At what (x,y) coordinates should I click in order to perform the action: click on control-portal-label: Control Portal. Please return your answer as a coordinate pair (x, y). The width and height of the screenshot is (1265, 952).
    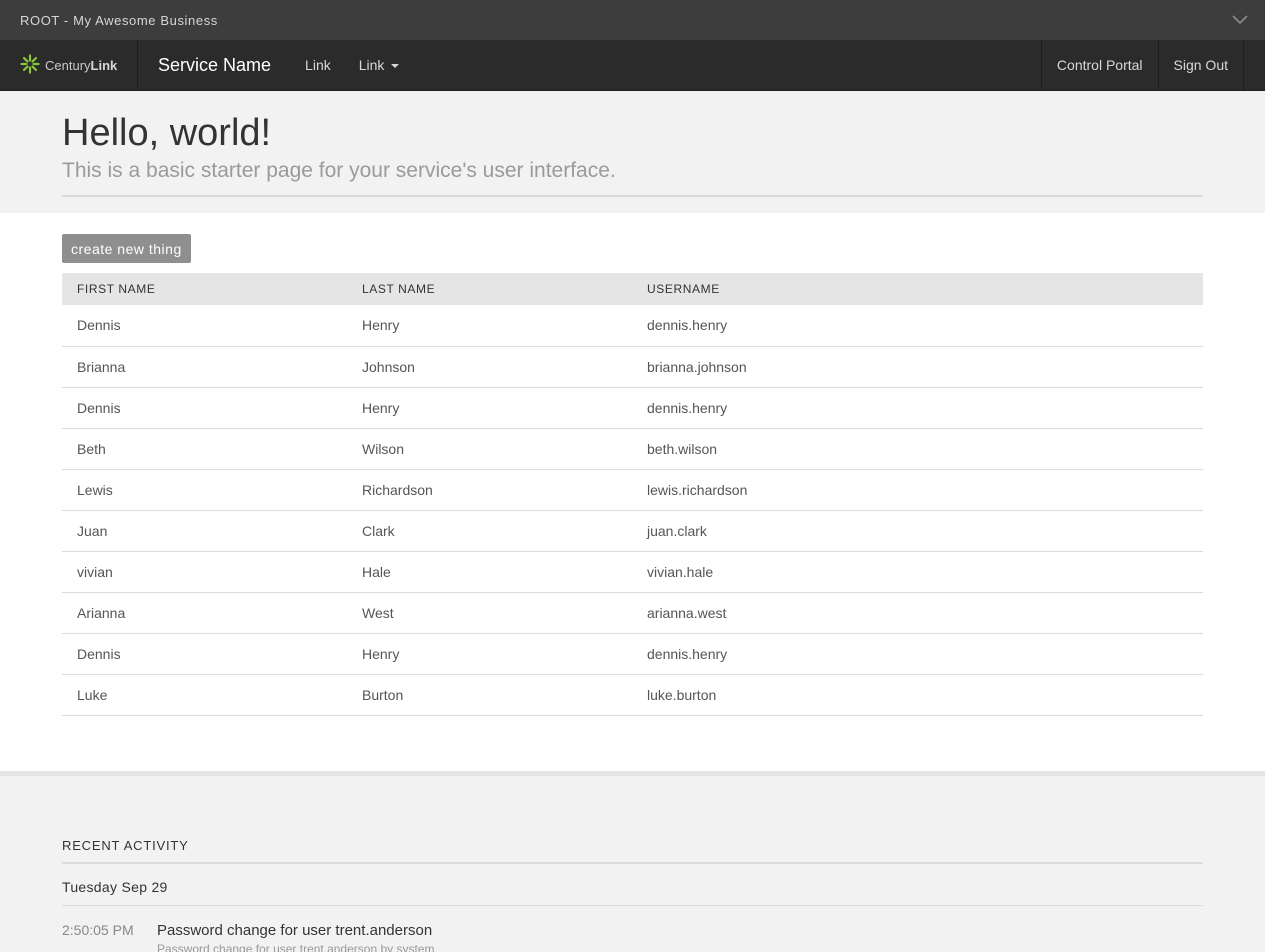
    Looking at the image, I should click on (1099, 65).